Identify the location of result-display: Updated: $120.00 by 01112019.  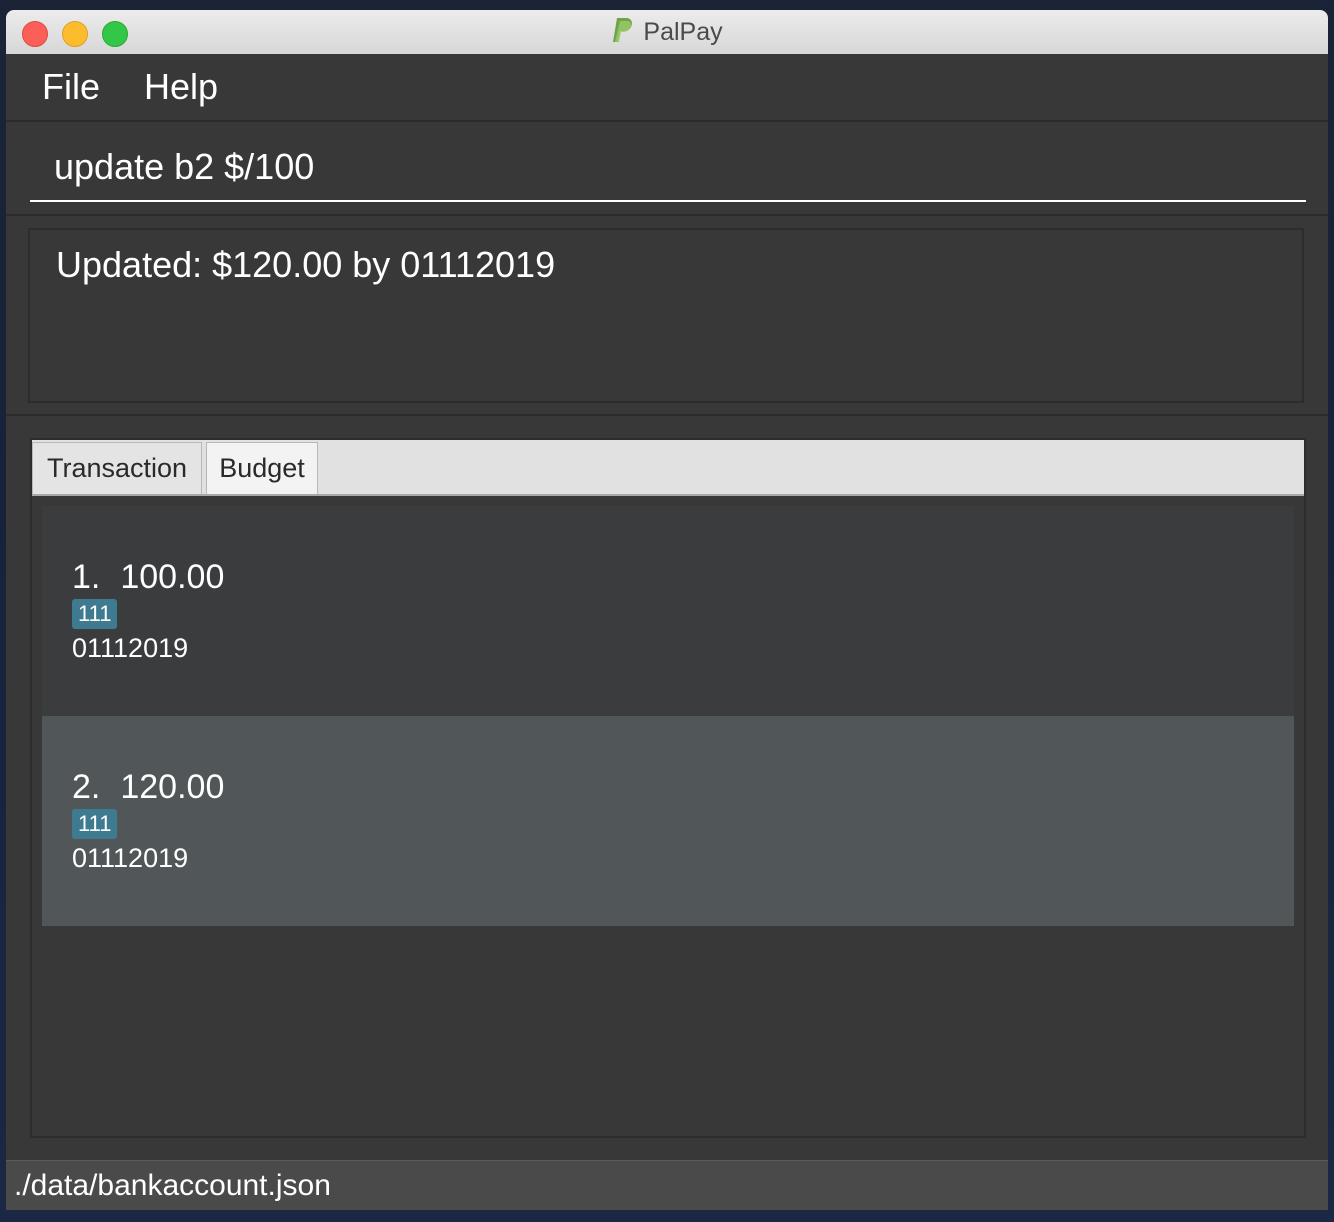
(666, 315).